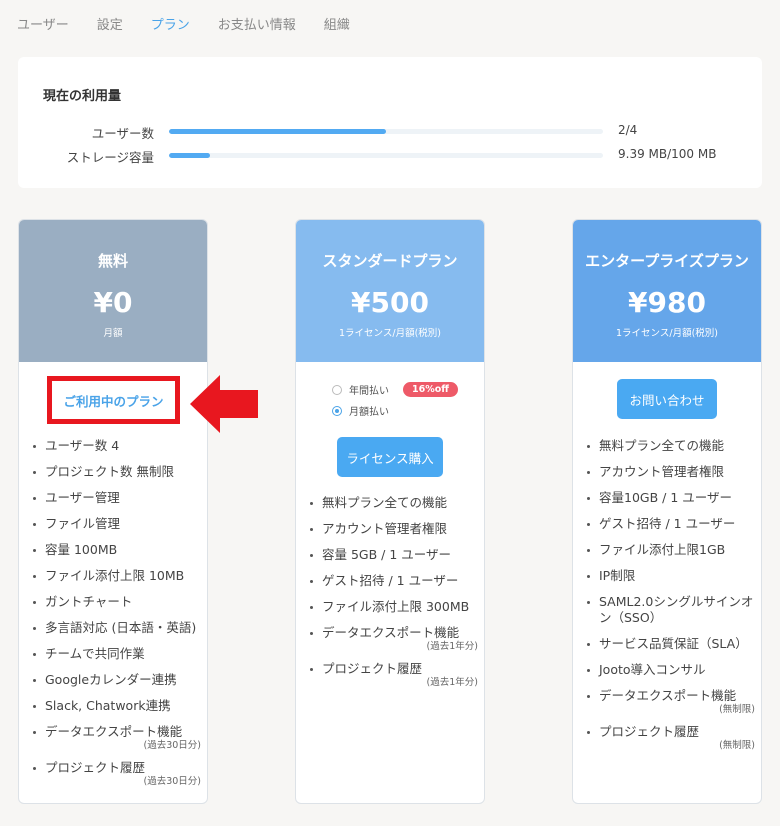 This screenshot has height=826, width=780. What do you see at coordinates (337, 23) in the screenshot?
I see `tab-organization: 組織` at bounding box center [337, 23].